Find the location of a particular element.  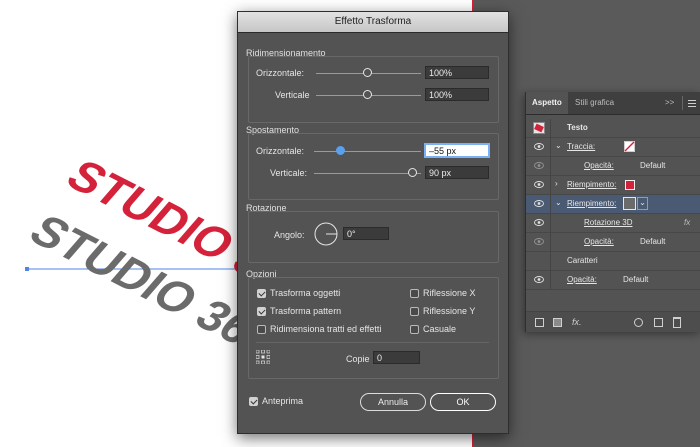

row-stroke-label: Traccia: is located at coordinates (581, 146).